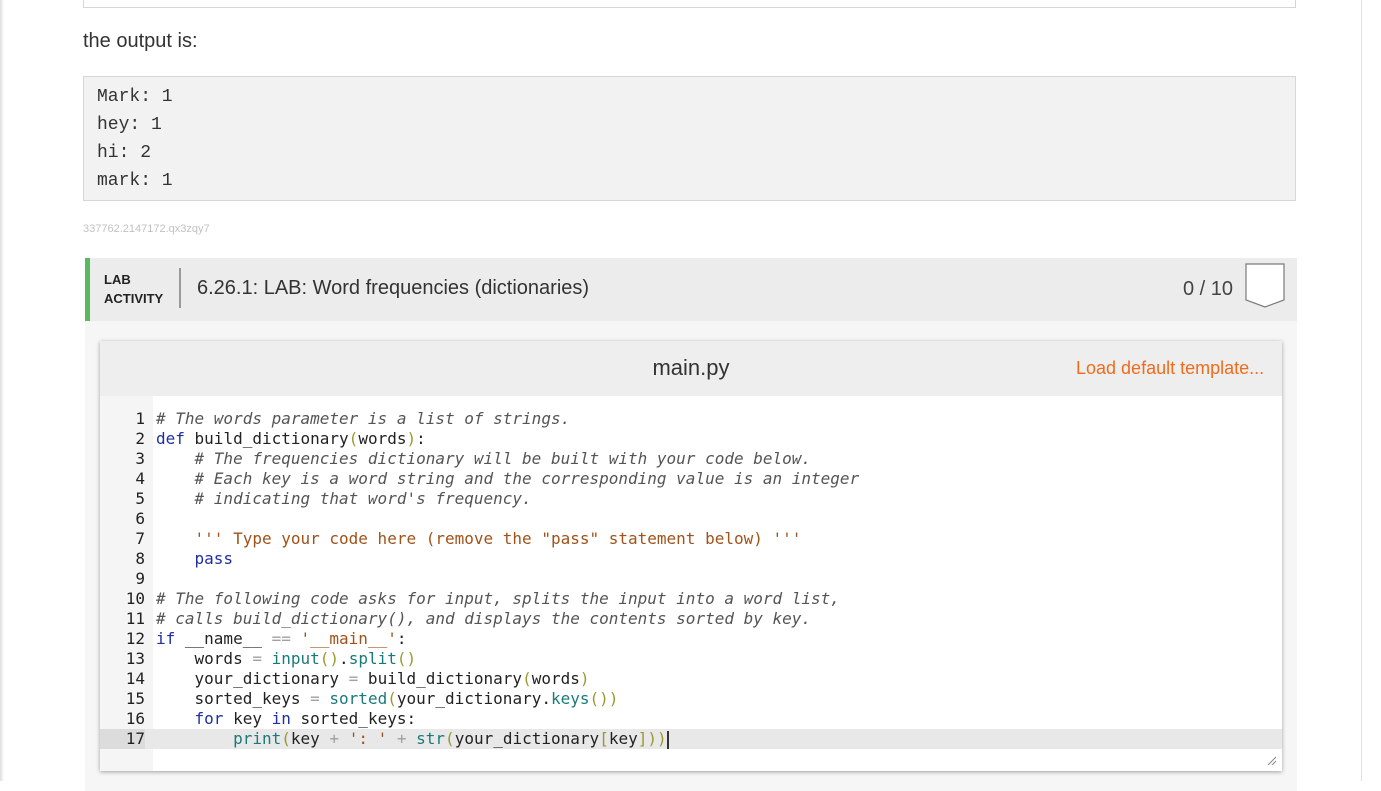  Describe the element at coordinates (122, 739) in the screenshot. I see `line-number: 17` at that location.